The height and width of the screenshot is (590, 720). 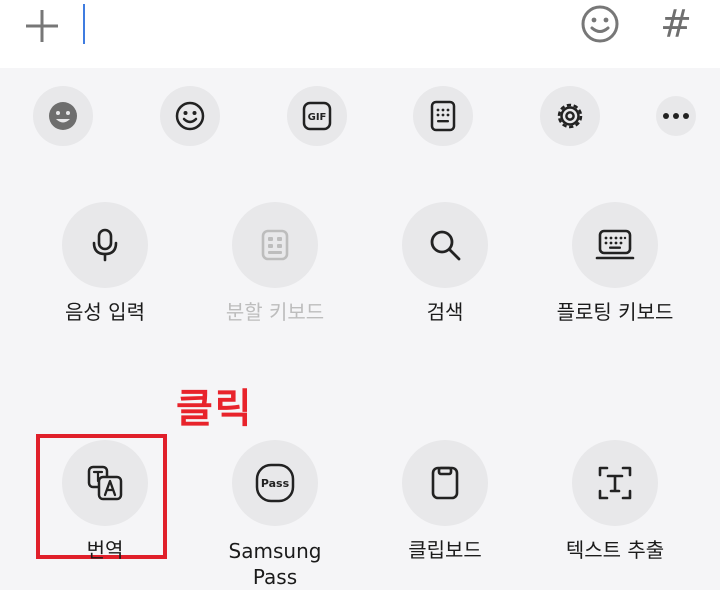 I want to click on split-keyboard-label: 분할 키보드, so click(x=275, y=312).